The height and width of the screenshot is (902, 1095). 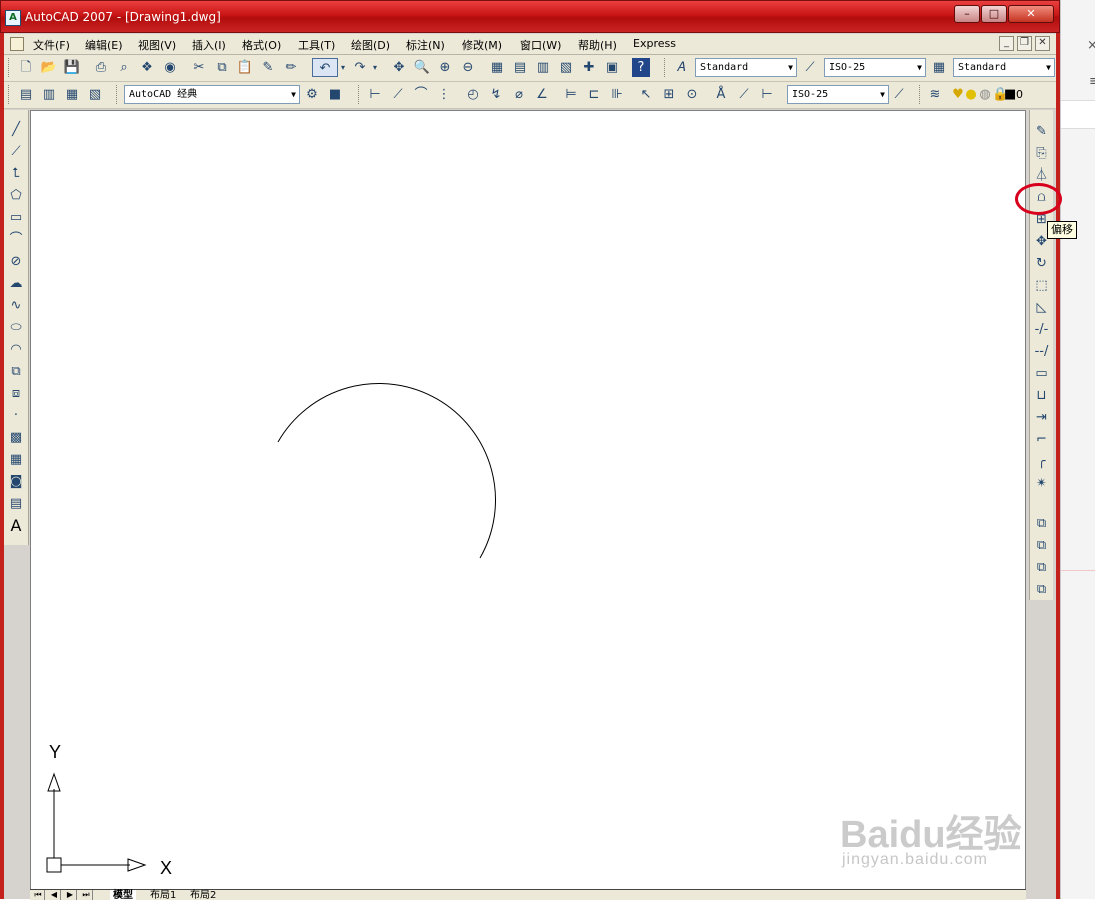 I want to click on quickcalc-icon: ▣, so click(x=612, y=67).